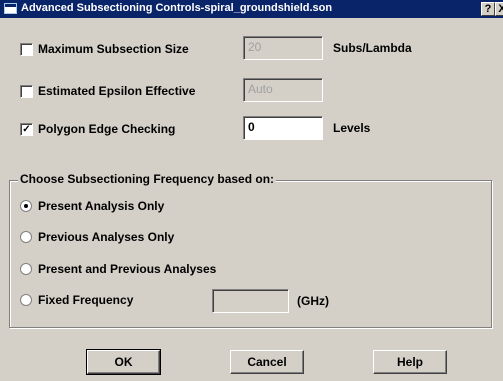  What do you see at coordinates (86, 300) in the screenshot?
I see `radio-label: Fixed Frequency` at bounding box center [86, 300].